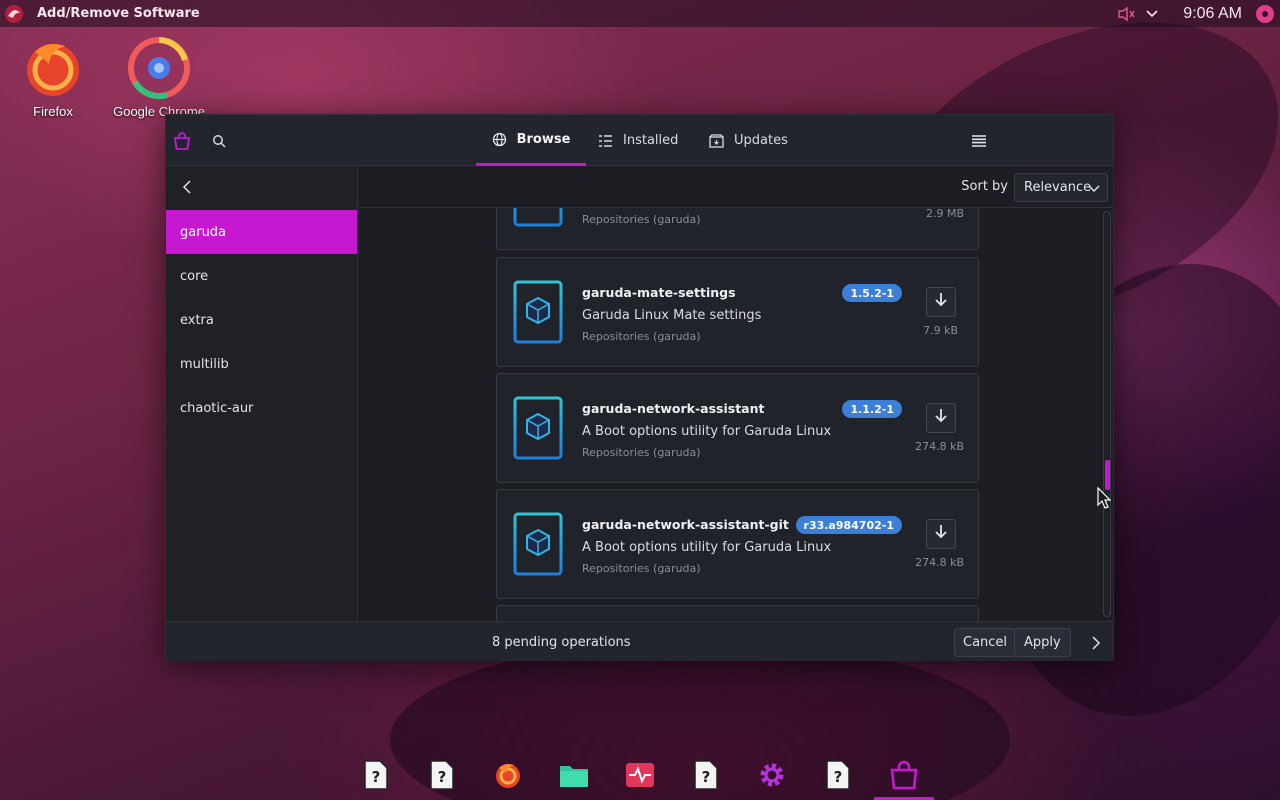 The image size is (1280, 800). I want to click on sidebar-item-label: multilib, so click(204, 364).